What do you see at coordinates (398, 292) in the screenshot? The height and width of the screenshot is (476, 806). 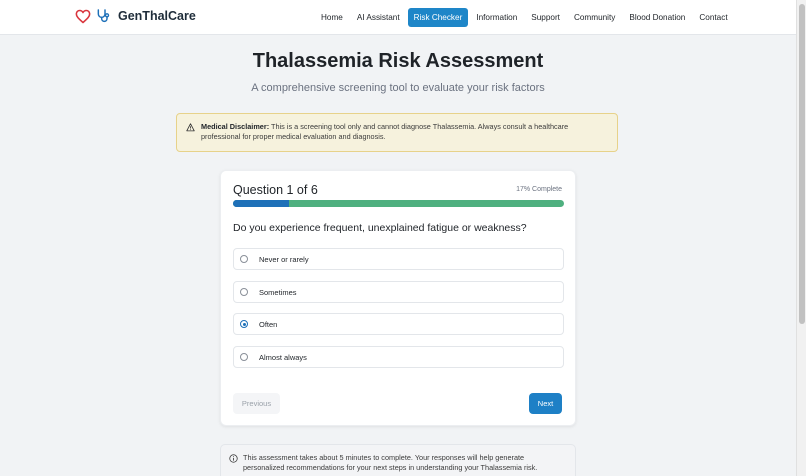 I see `option-sometimes: Sometimes` at bounding box center [398, 292].